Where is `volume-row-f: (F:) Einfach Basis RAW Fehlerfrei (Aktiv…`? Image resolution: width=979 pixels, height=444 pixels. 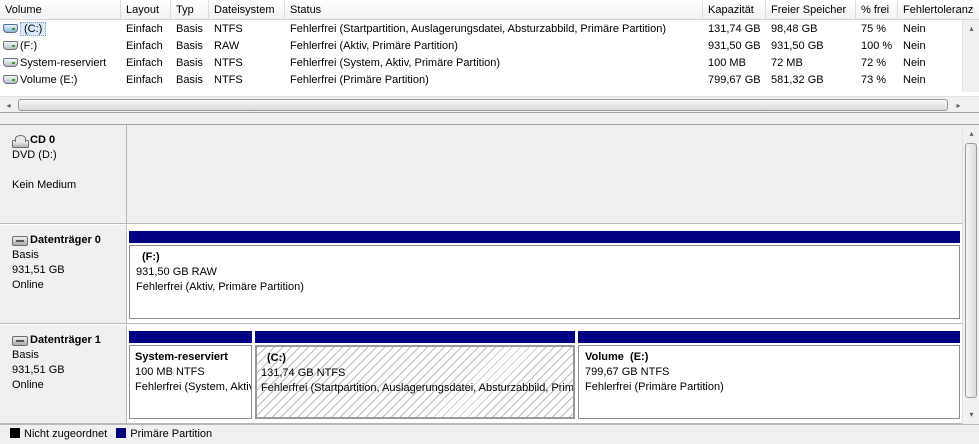
volume-row-f: (F:) Einfach Basis RAW Fehlerfrei (Aktiv… is located at coordinates (481, 46).